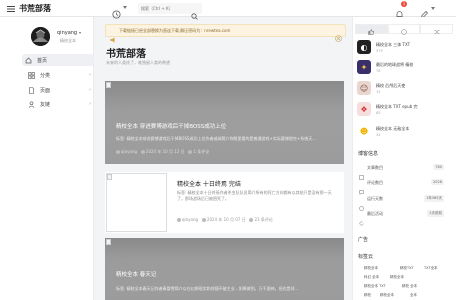 The height and width of the screenshot is (300, 456). What do you see at coordinates (67, 33) in the screenshot?
I see `username: qinyang` at bounding box center [67, 33].